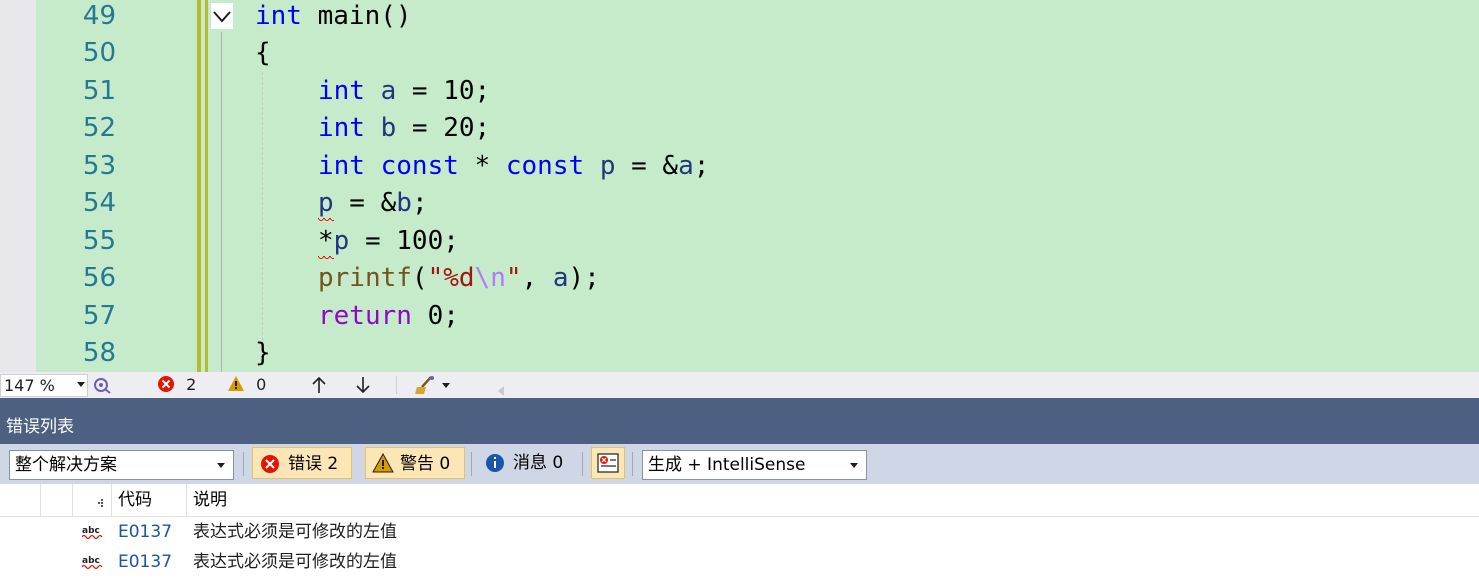 This screenshot has height=582, width=1479. I want to click on warnings-indicator: 0, so click(246, 385).